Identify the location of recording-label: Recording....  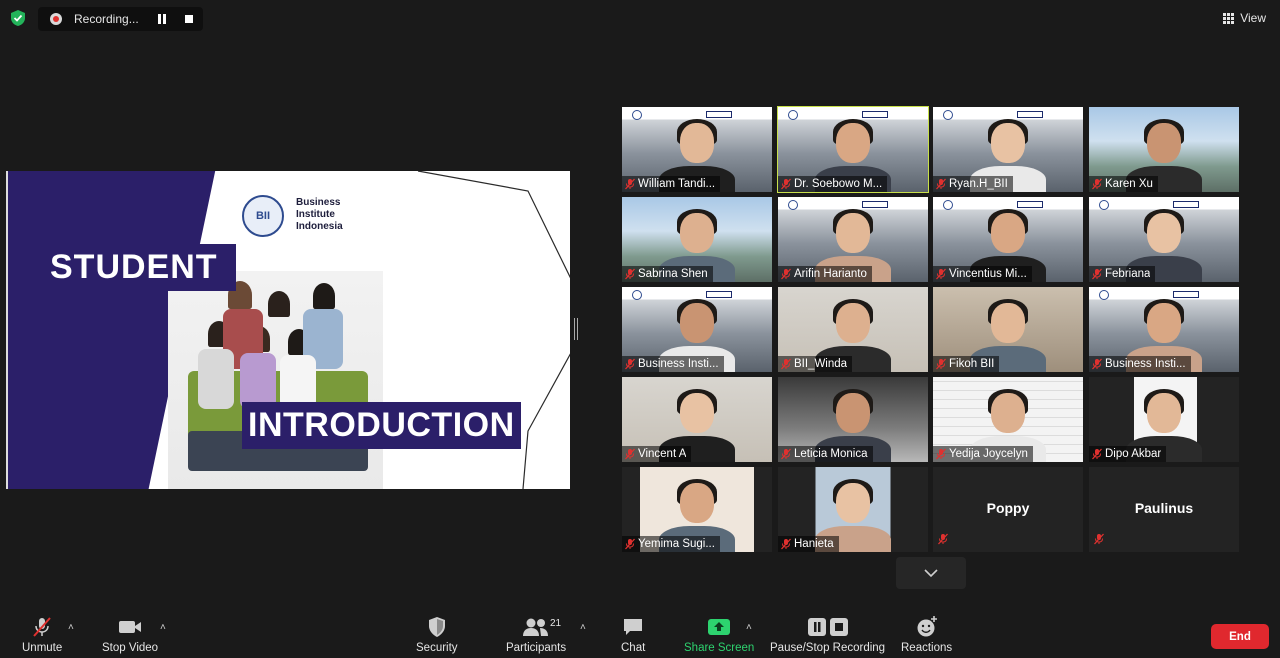
(106, 19).